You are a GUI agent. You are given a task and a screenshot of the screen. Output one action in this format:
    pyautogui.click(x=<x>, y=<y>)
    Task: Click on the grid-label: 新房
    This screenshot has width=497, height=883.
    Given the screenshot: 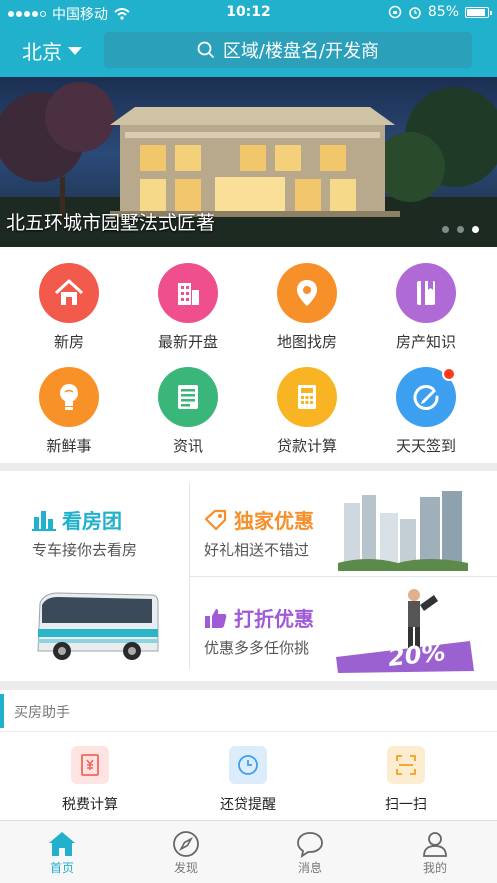 What is the action you would take?
    pyautogui.click(x=68, y=342)
    